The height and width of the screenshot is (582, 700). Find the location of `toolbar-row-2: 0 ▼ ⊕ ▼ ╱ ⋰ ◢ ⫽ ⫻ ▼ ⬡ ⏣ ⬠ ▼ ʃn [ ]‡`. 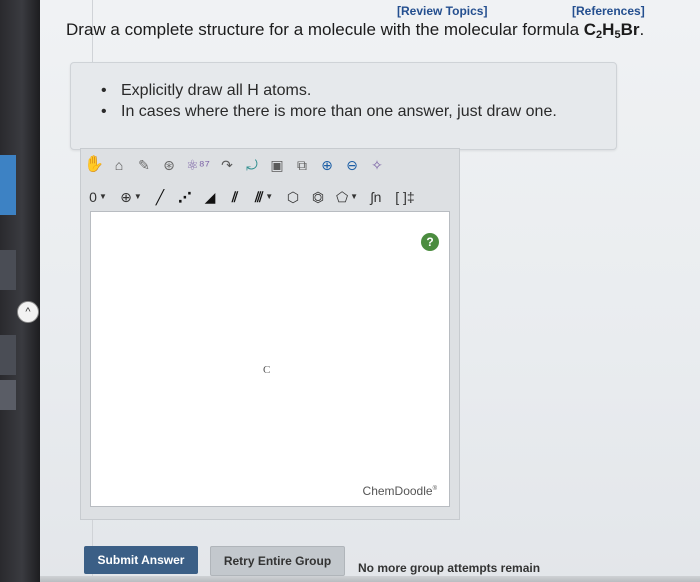

toolbar-row-2: 0 ▼ ⊕ ▼ ╱ ⋰ ◢ ⫽ ⫻ ▼ ⬡ ⏣ ⬠ ▼ ʃn [ ]‡ is located at coordinates (269, 197).